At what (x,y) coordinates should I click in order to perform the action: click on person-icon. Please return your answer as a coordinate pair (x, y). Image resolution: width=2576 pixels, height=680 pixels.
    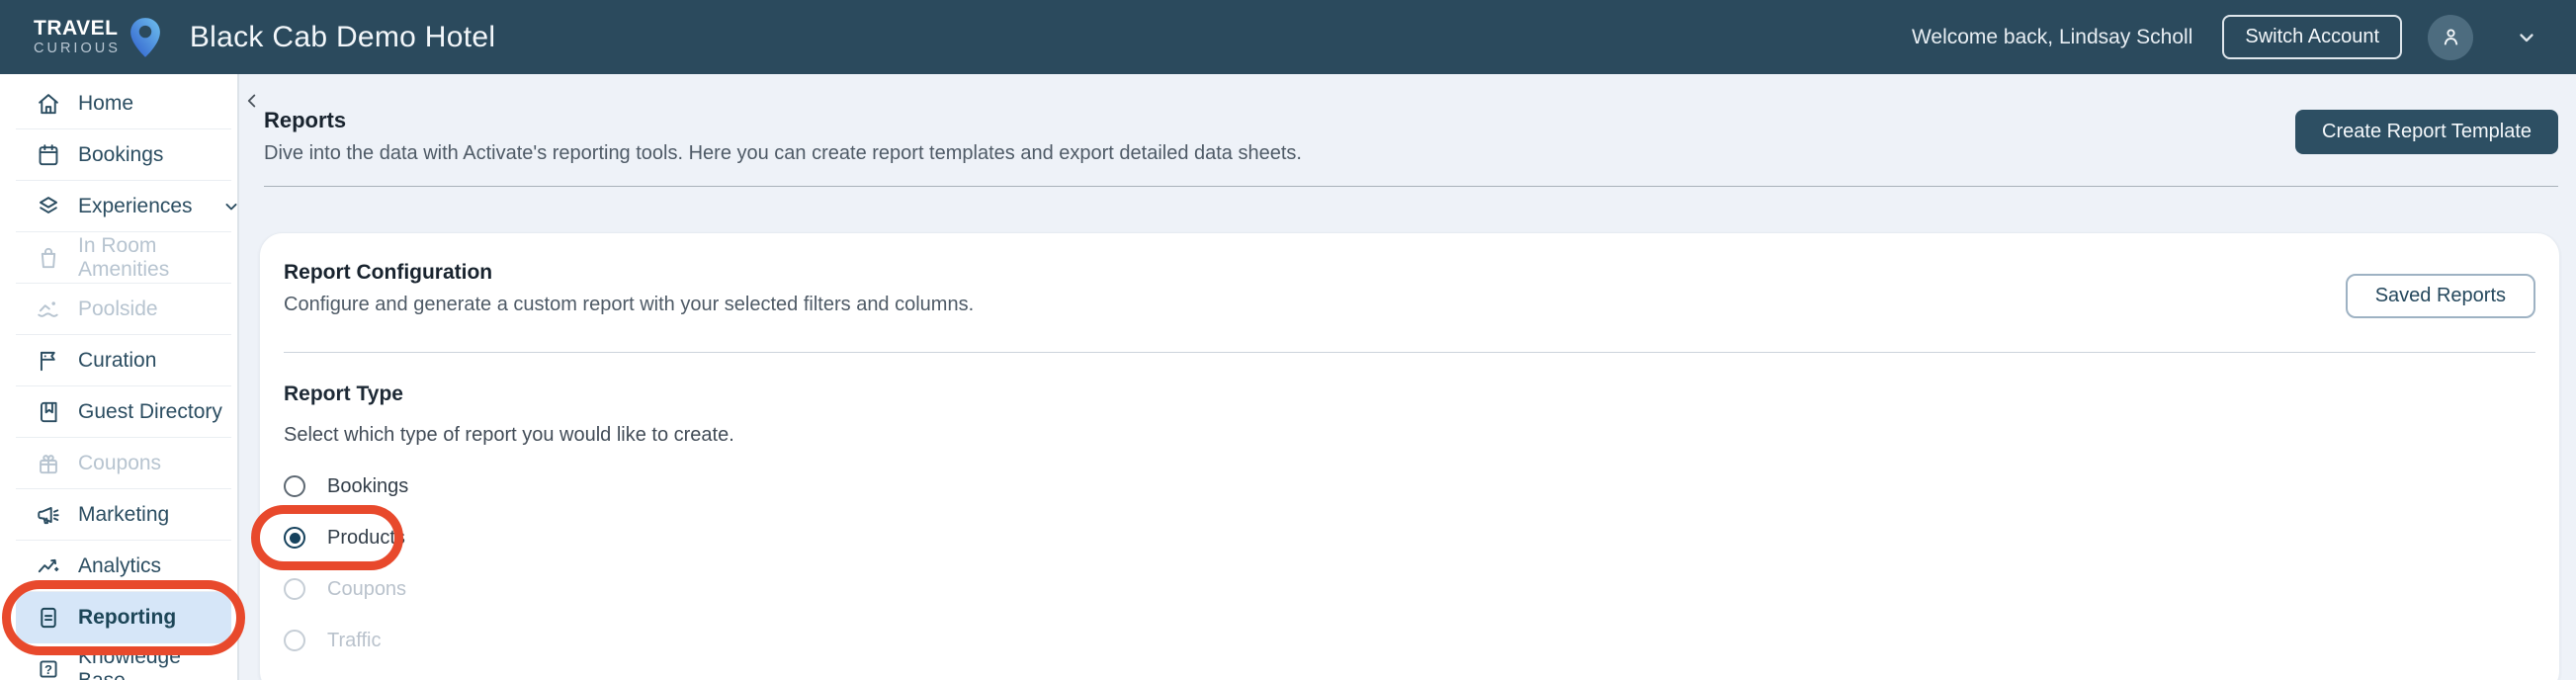
    Looking at the image, I should click on (2451, 37).